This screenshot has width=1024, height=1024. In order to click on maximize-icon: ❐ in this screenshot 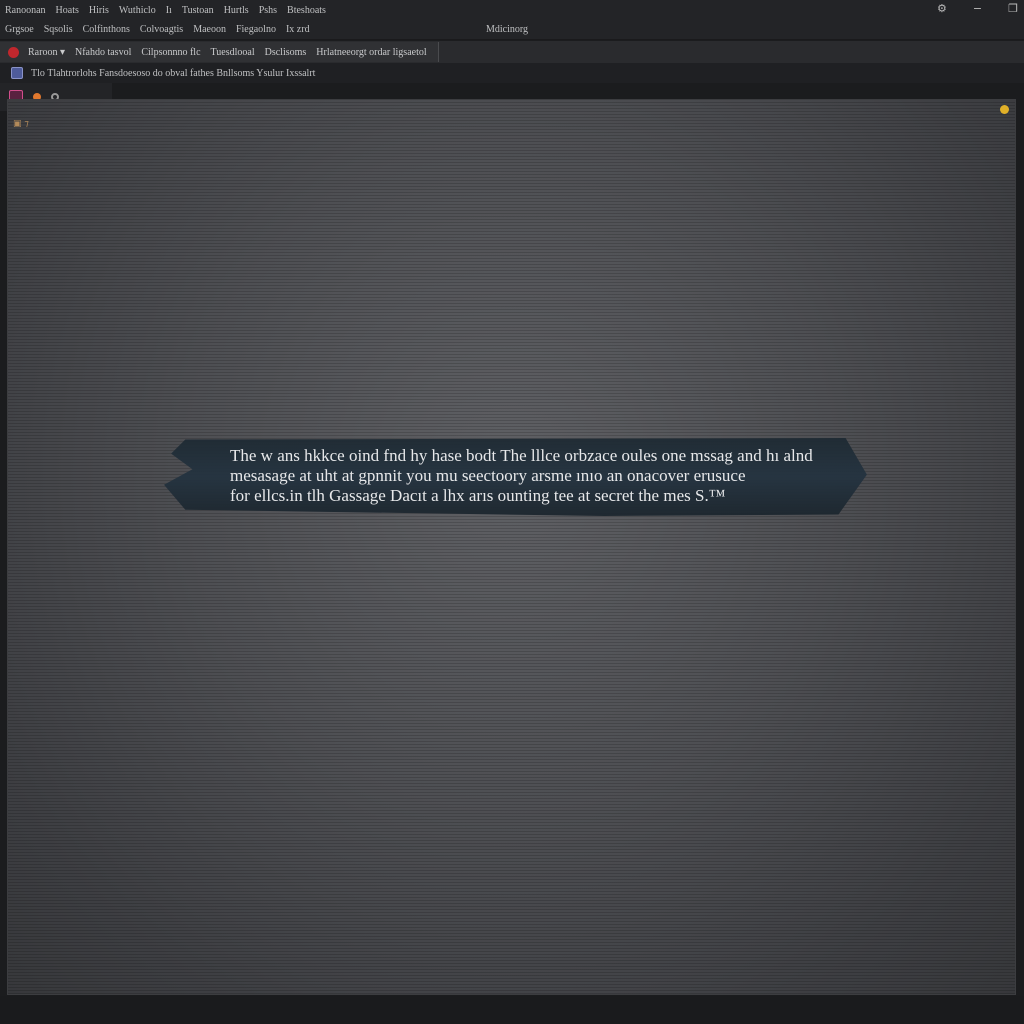, I will do `click(1013, 8)`.